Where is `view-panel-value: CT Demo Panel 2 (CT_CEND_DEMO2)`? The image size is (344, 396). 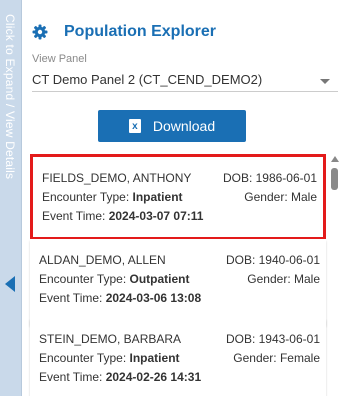
view-panel-value: CT Demo Panel 2 (CT_CEND_DEMO2) is located at coordinates (147, 79).